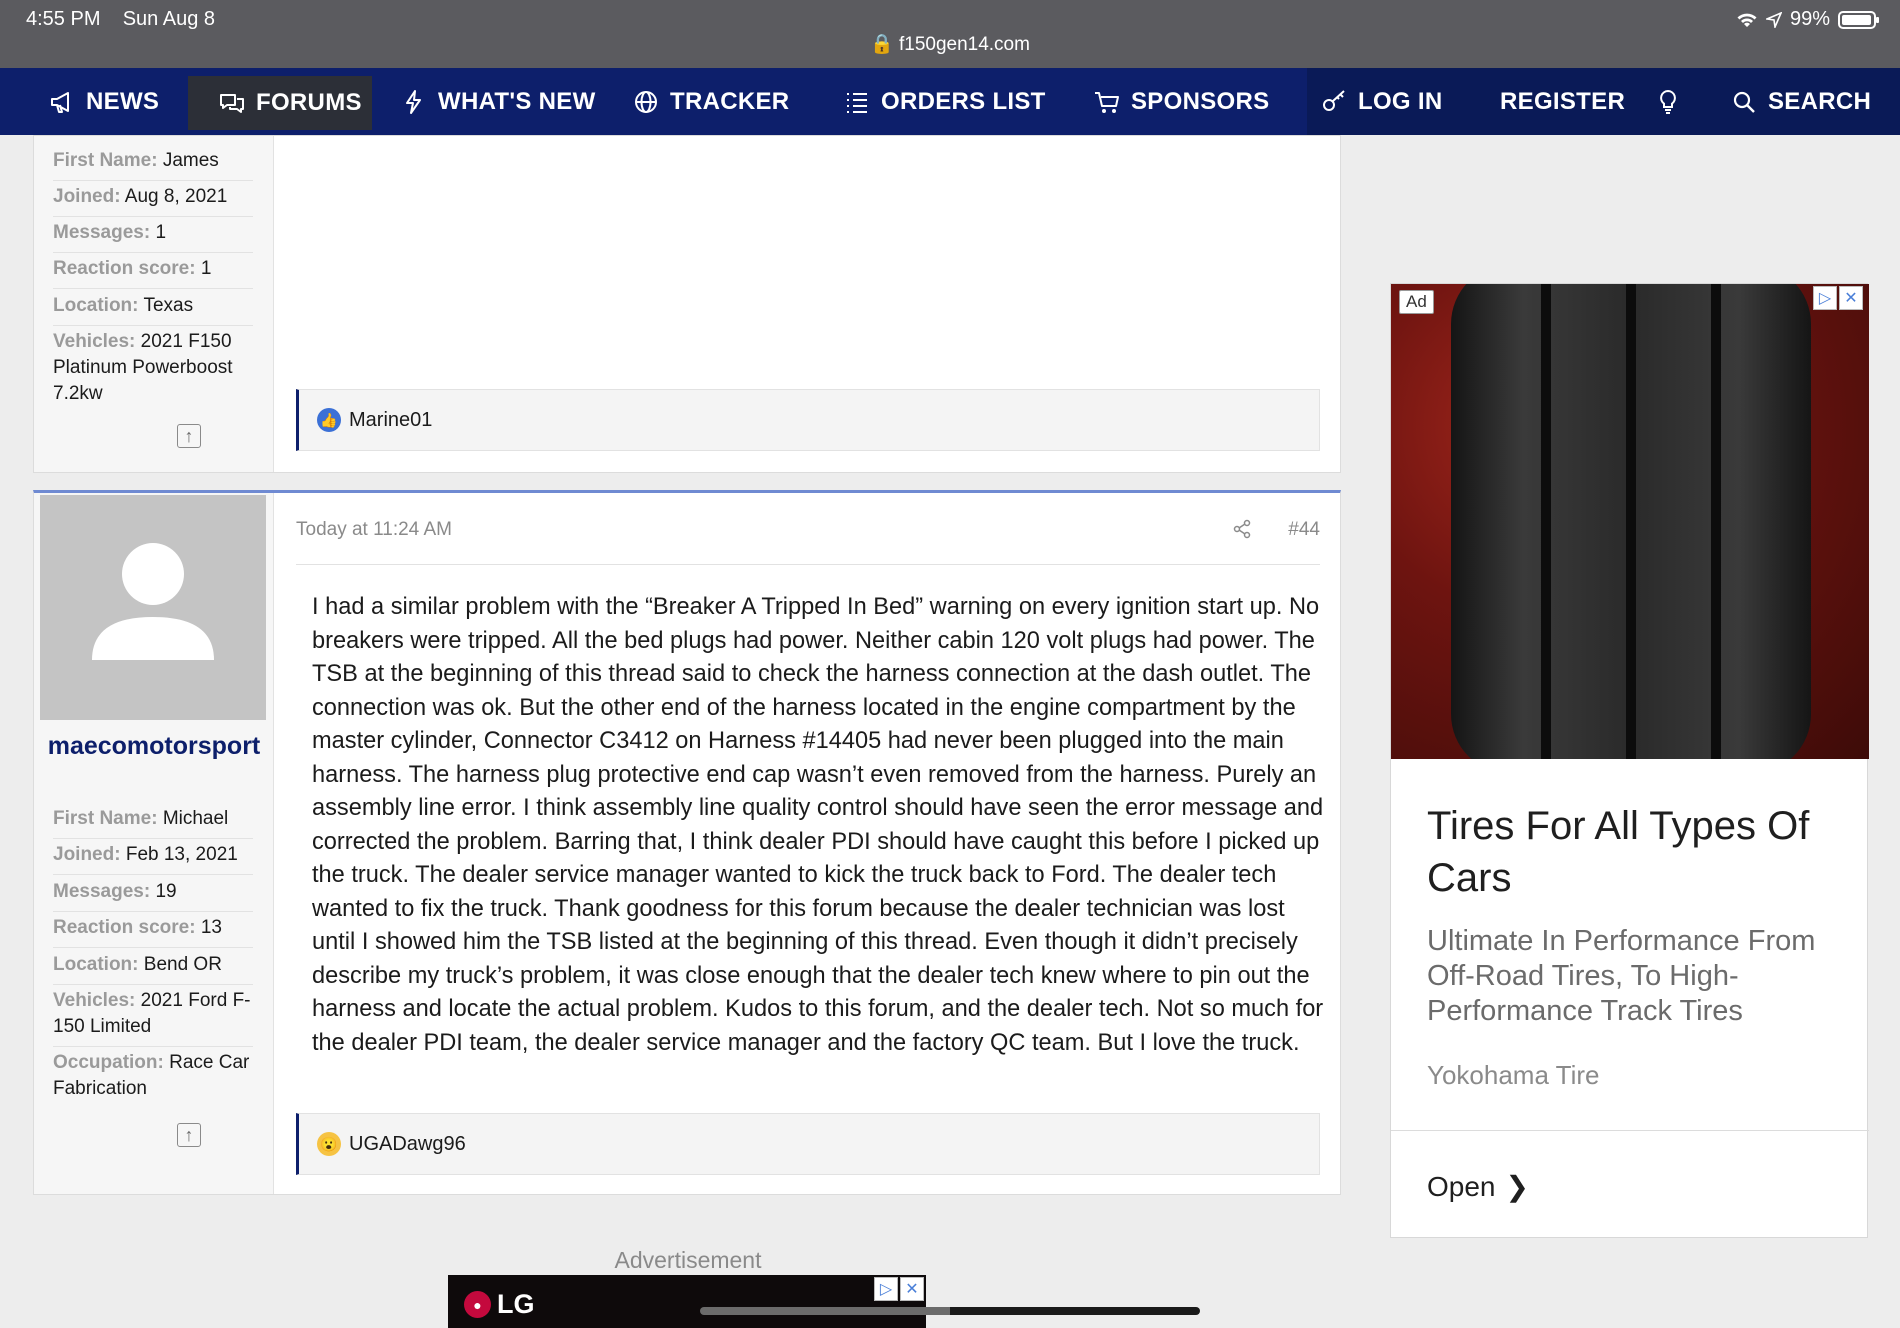  I want to click on user-prop: Location: Bend OR, so click(153, 968).